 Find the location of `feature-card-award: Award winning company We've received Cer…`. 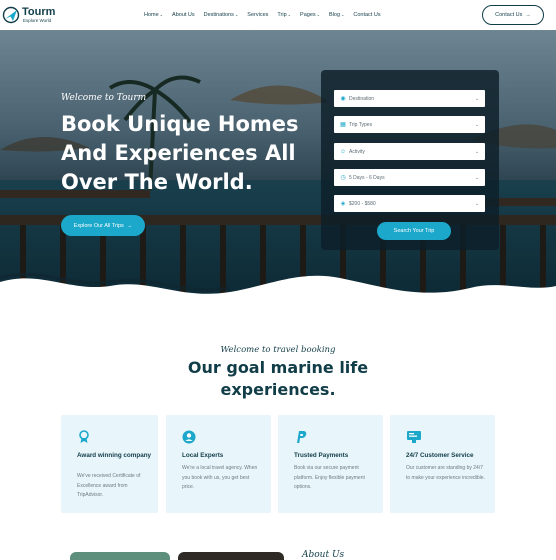

feature-card-award: Award winning company We've received Cer… is located at coordinates (109, 464).